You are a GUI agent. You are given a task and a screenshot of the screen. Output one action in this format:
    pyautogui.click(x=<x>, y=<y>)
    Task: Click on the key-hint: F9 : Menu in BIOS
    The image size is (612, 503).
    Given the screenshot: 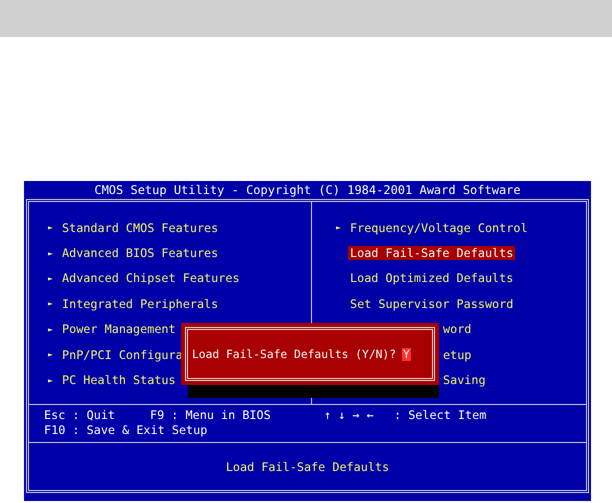 What is the action you would take?
    pyautogui.click(x=211, y=415)
    